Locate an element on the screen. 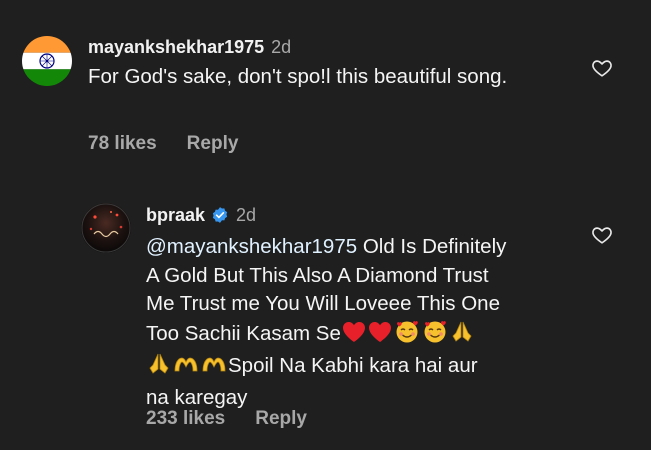 The height and width of the screenshot is (450, 651). india-flag-icon is located at coordinates (47, 61).